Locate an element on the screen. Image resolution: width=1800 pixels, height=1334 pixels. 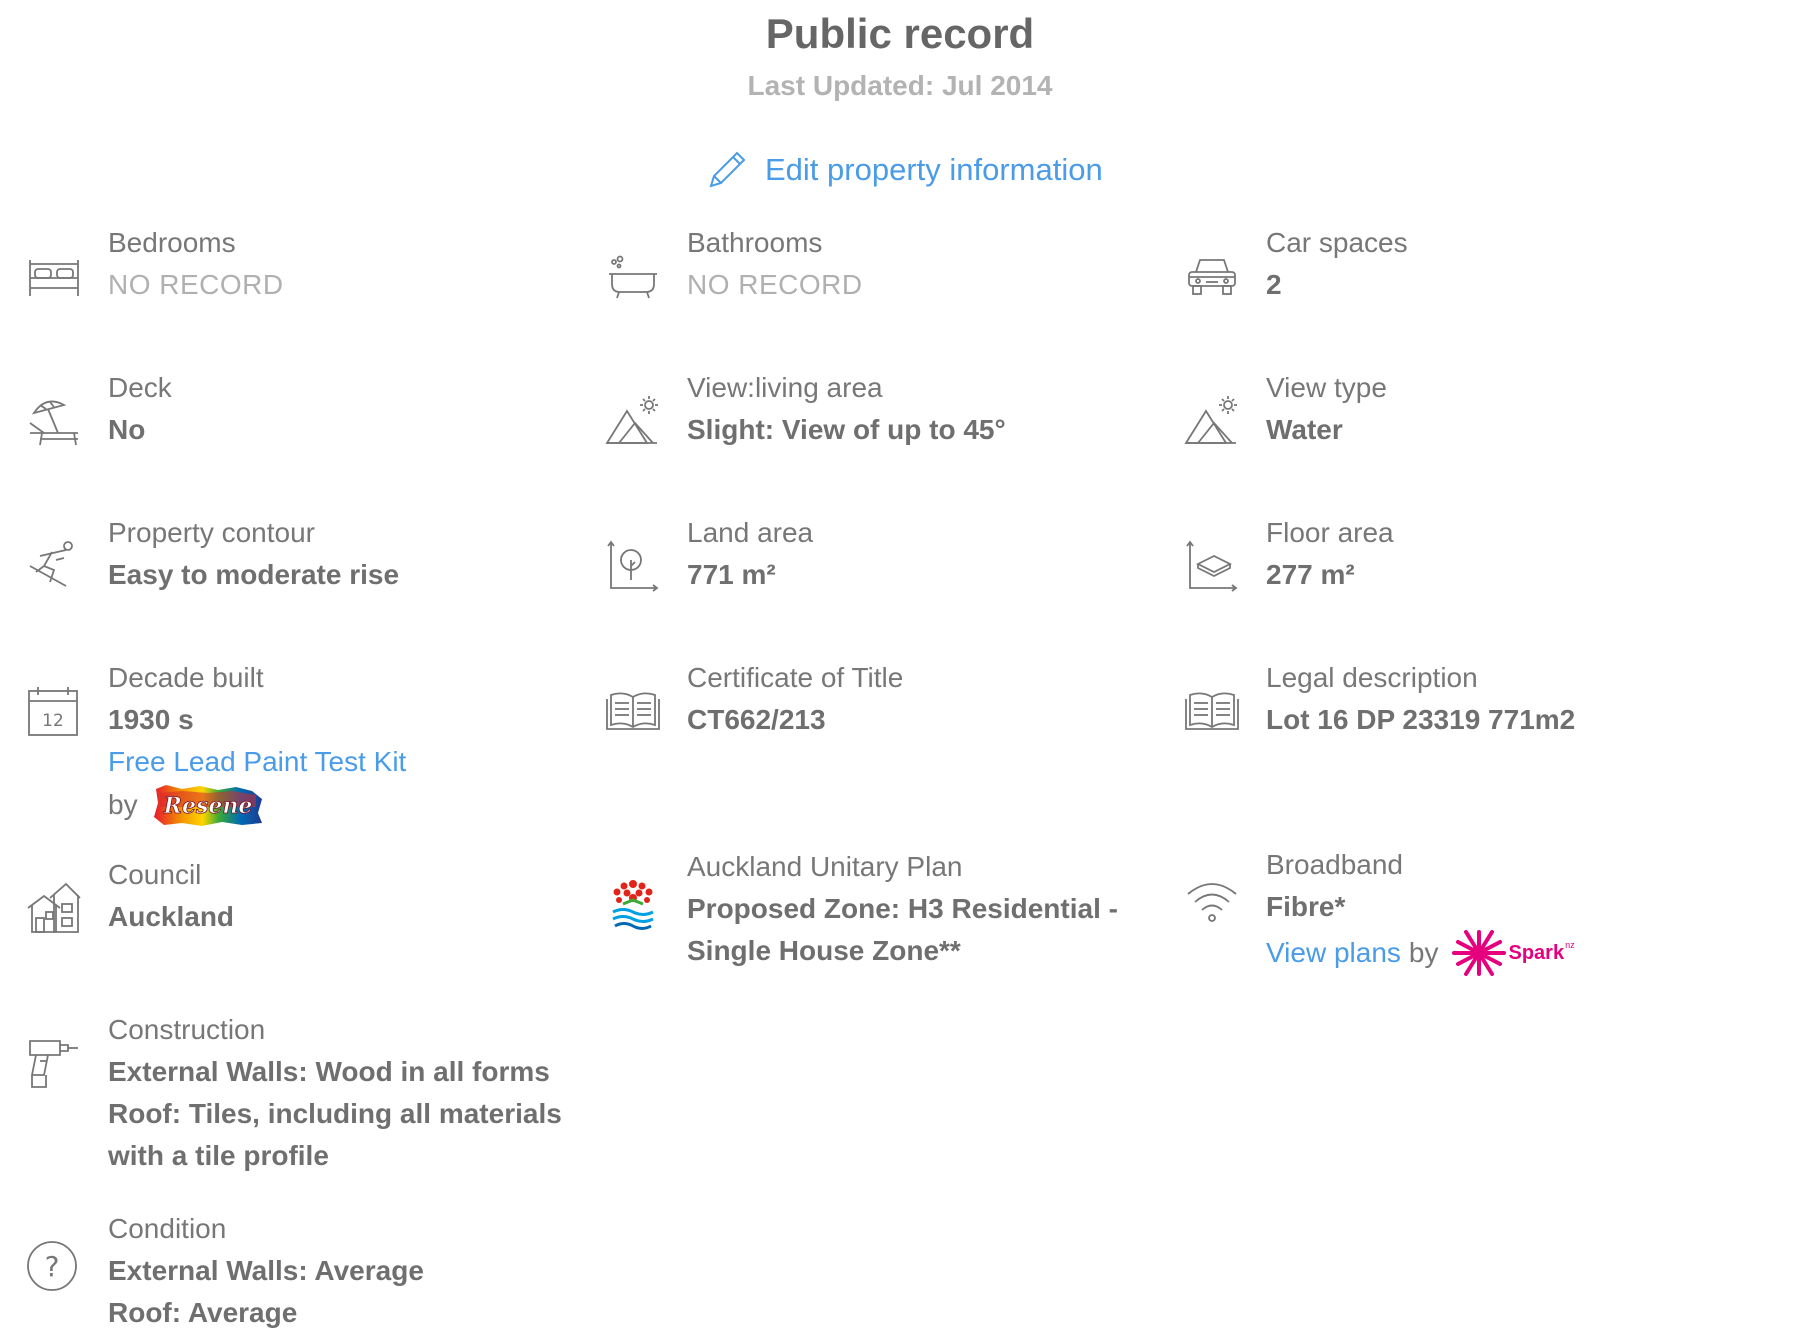
resene-logo: Resene is located at coordinates (208, 805).